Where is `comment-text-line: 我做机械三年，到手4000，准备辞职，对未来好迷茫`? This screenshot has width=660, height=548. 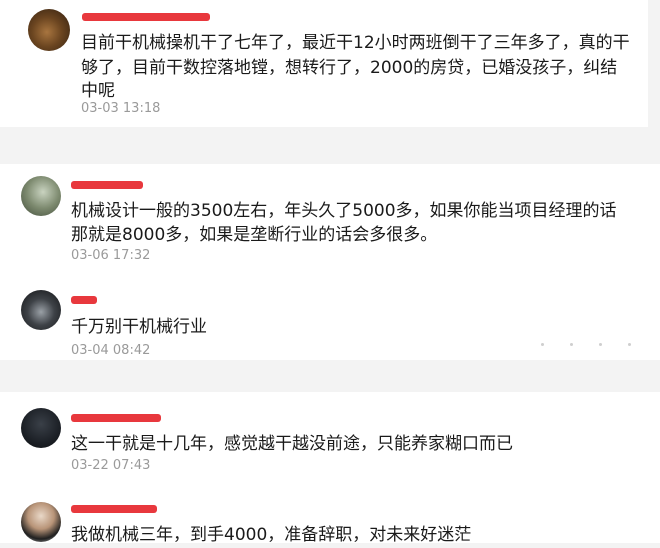 comment-text-line: 我做机械三年，到手4000，准备辞职，对未来好迷茫 is located at coordinates (271, 535).